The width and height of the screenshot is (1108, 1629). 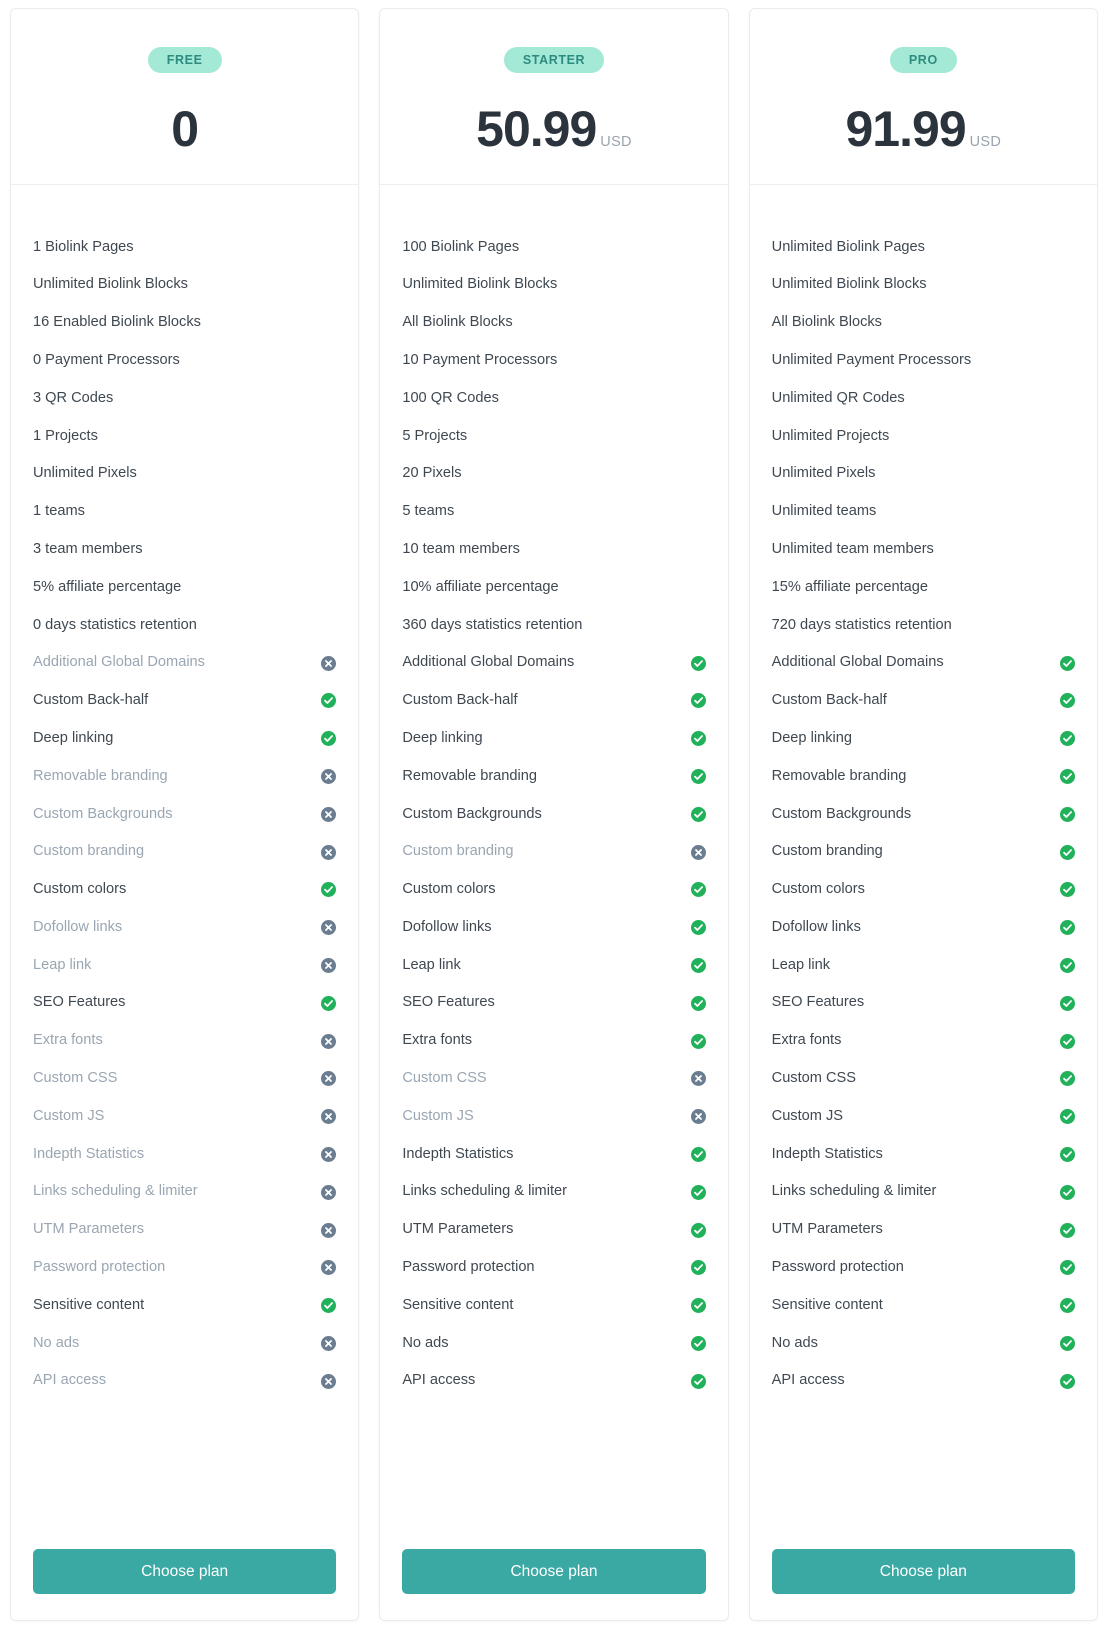 What do you see at coordinates (553, 129) in the screenshot?
I see `plan-price-row: 50.99 USD` at bounding box center [553, 129].